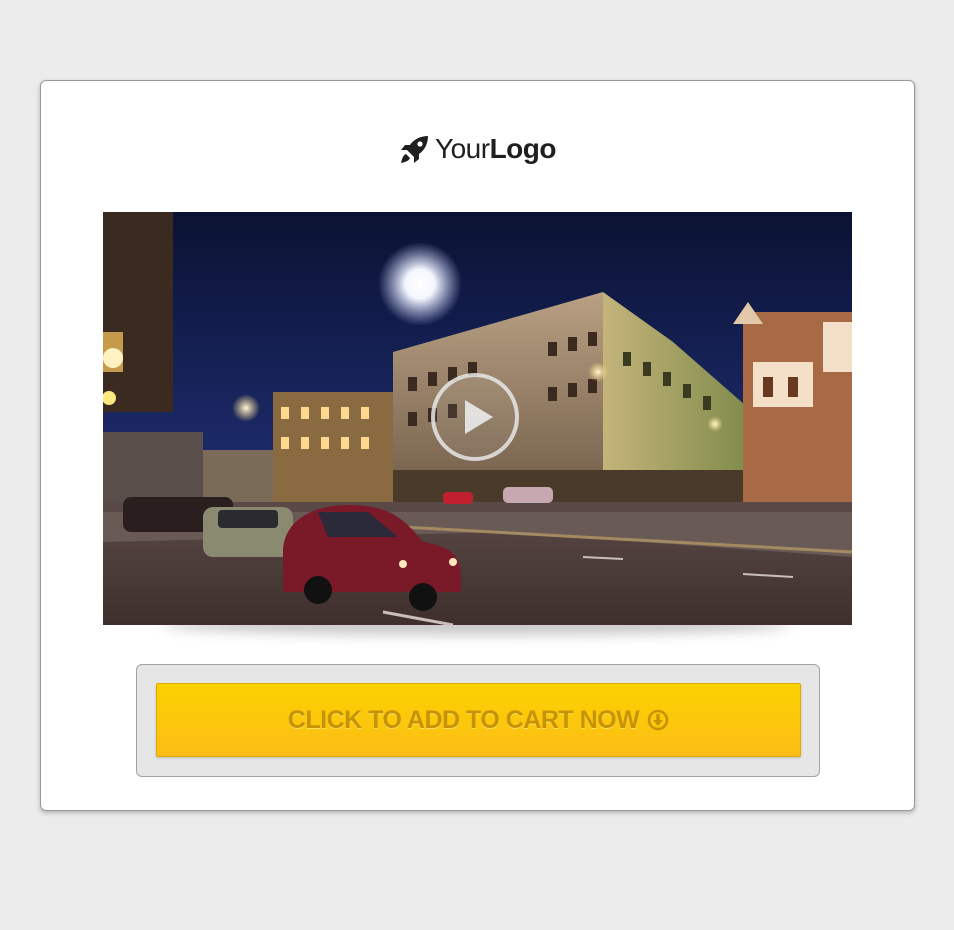 This screenshot has width=954, height=930. What do you see at coordinates (658, 720) in the screenshot?
I see `arrow-down-circle-icon` at bounding box center [658, 720].